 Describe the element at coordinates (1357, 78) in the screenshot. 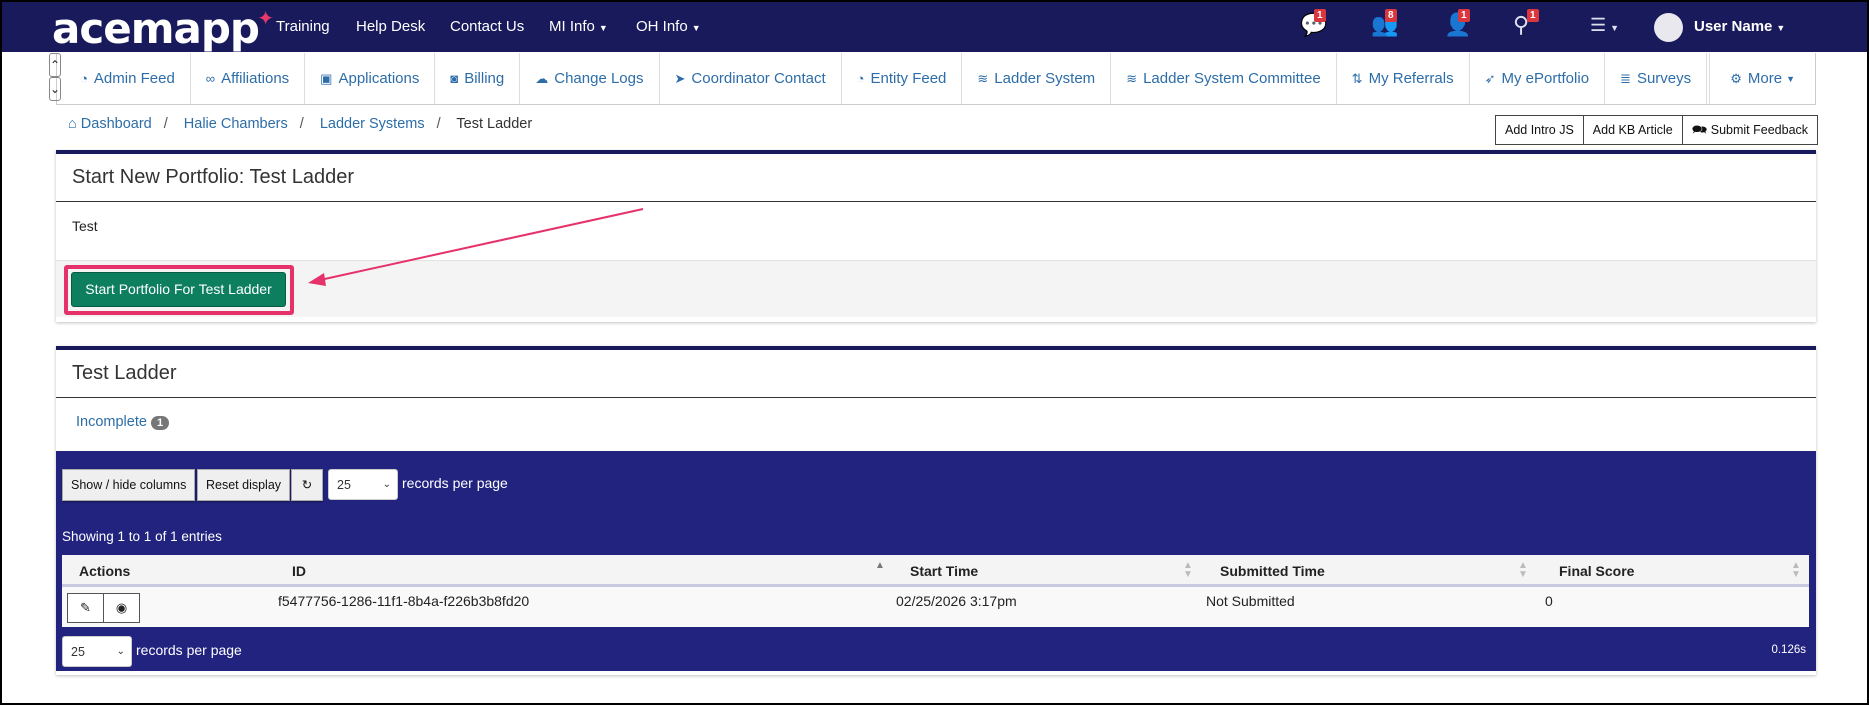

I see `retweet-icon: ⇅` at that location.